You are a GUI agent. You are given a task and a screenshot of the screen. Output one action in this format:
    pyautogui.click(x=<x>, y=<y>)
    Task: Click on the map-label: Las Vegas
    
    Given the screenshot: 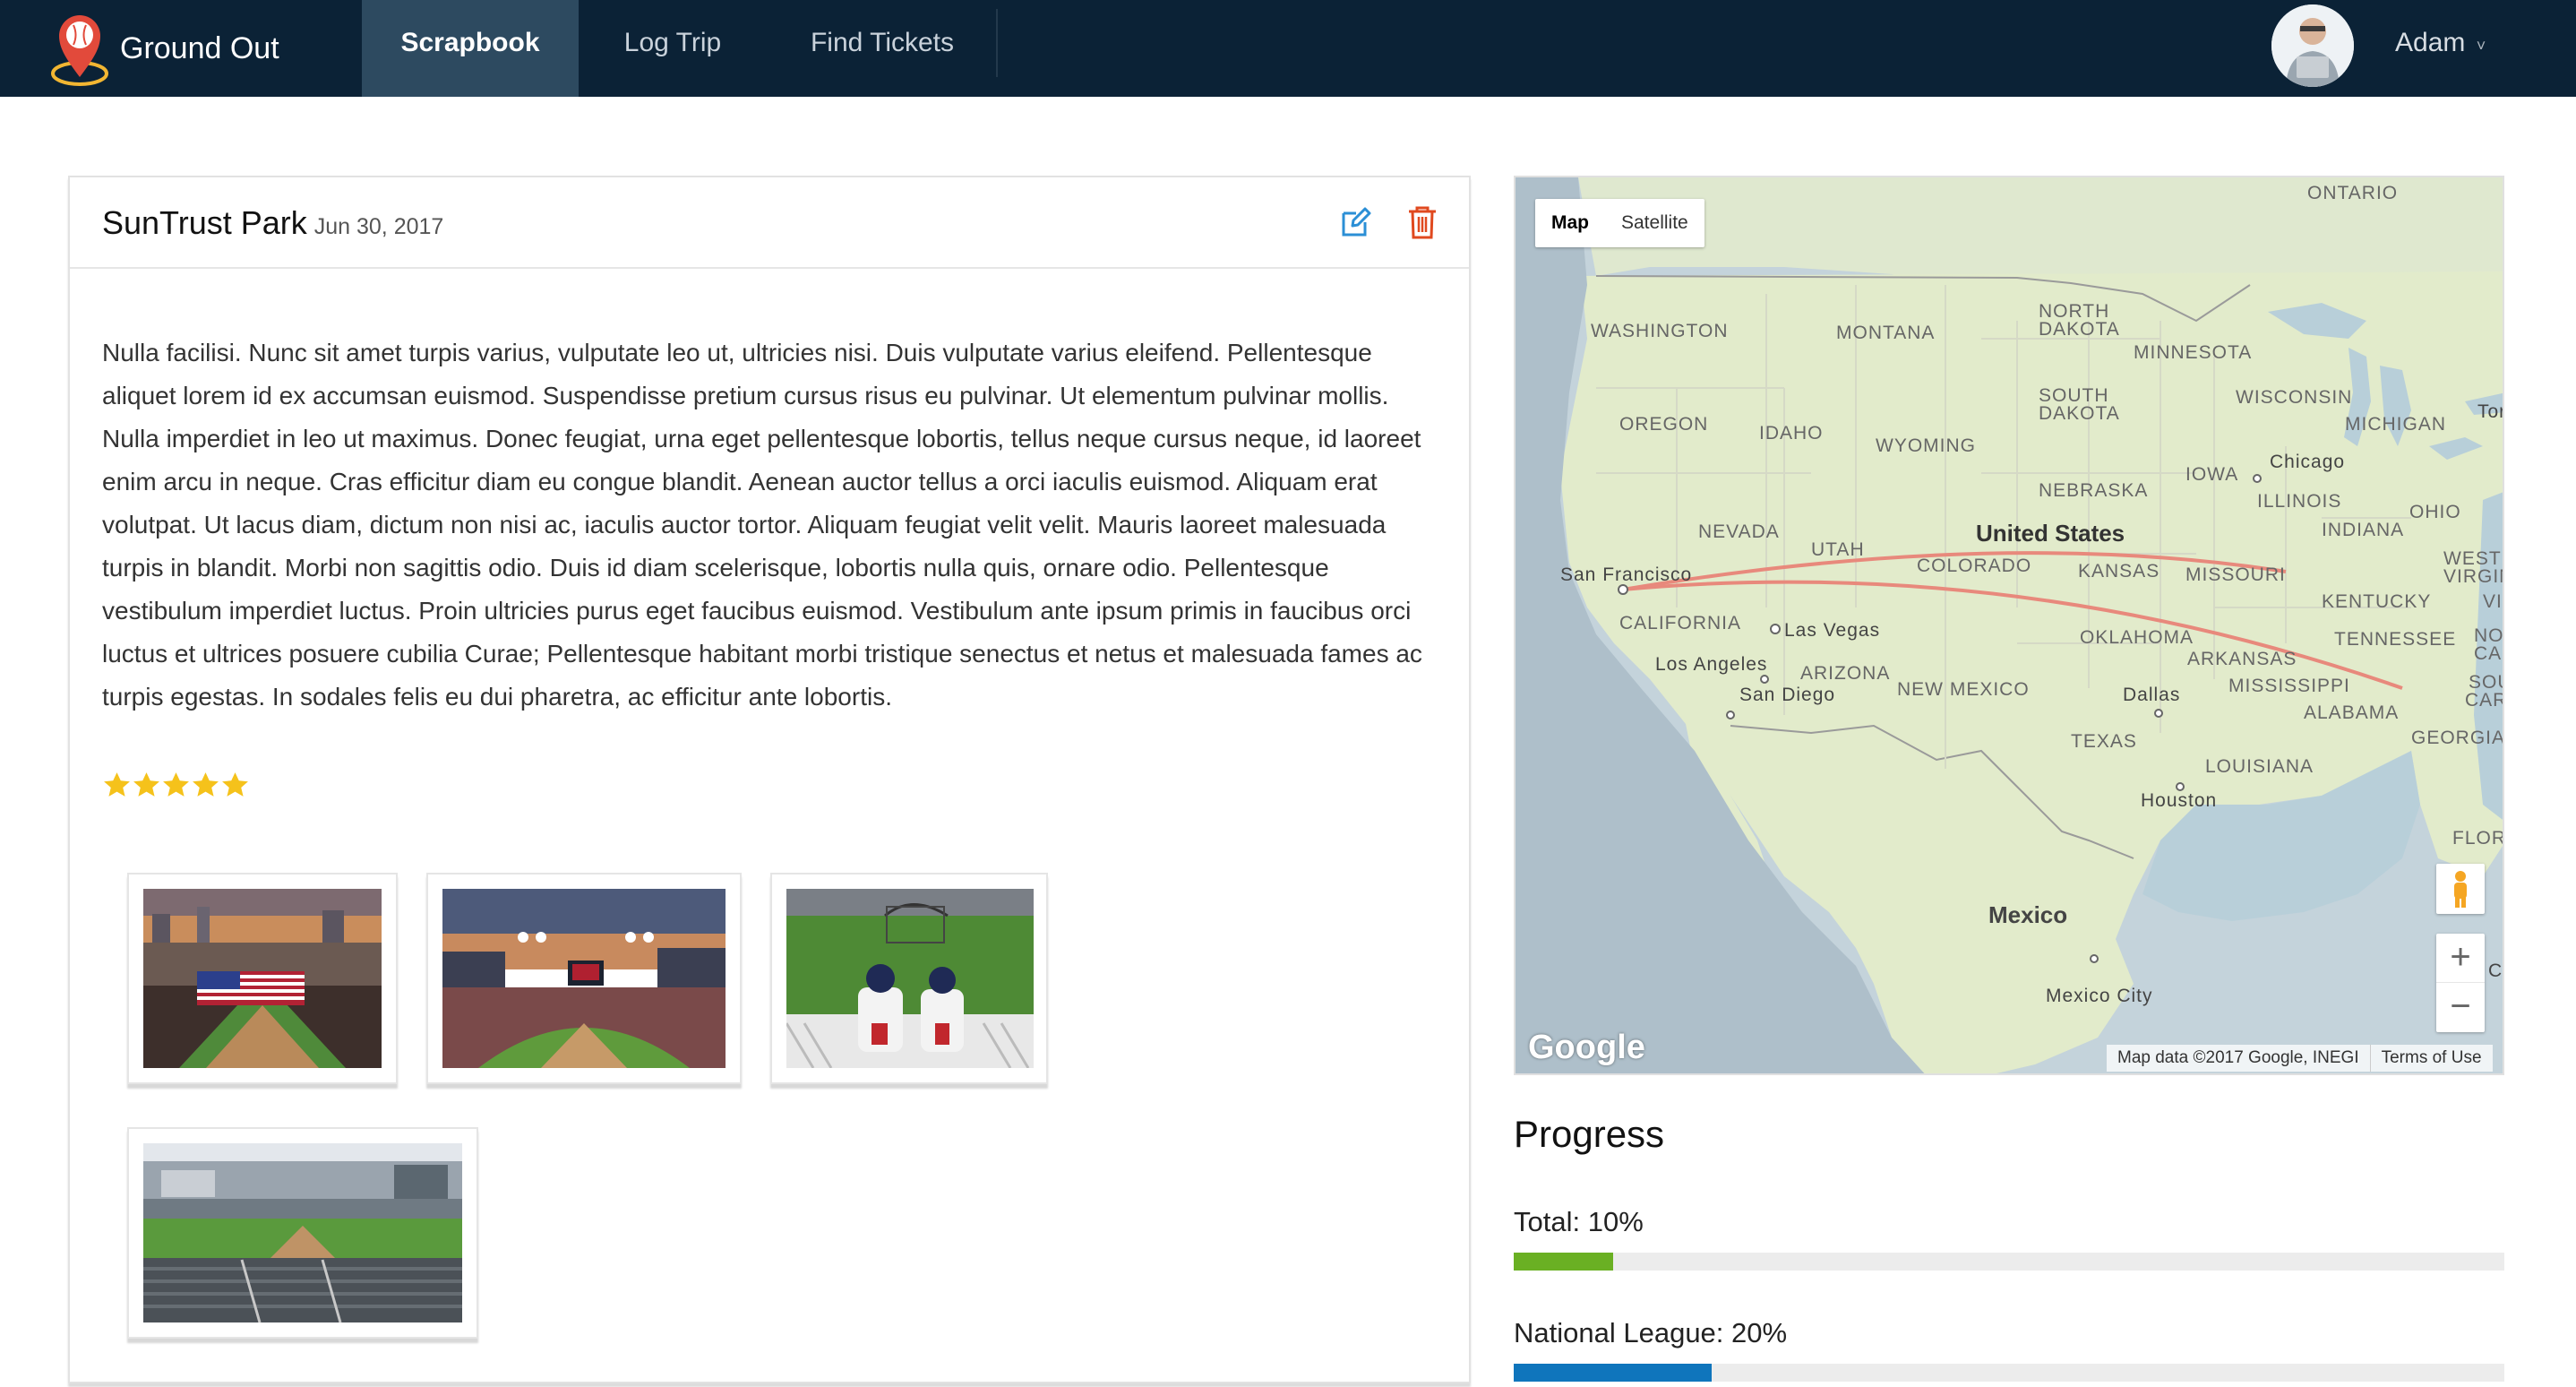 What is the action you would take?
    pyautogui.click(x=1832, y=630)
    